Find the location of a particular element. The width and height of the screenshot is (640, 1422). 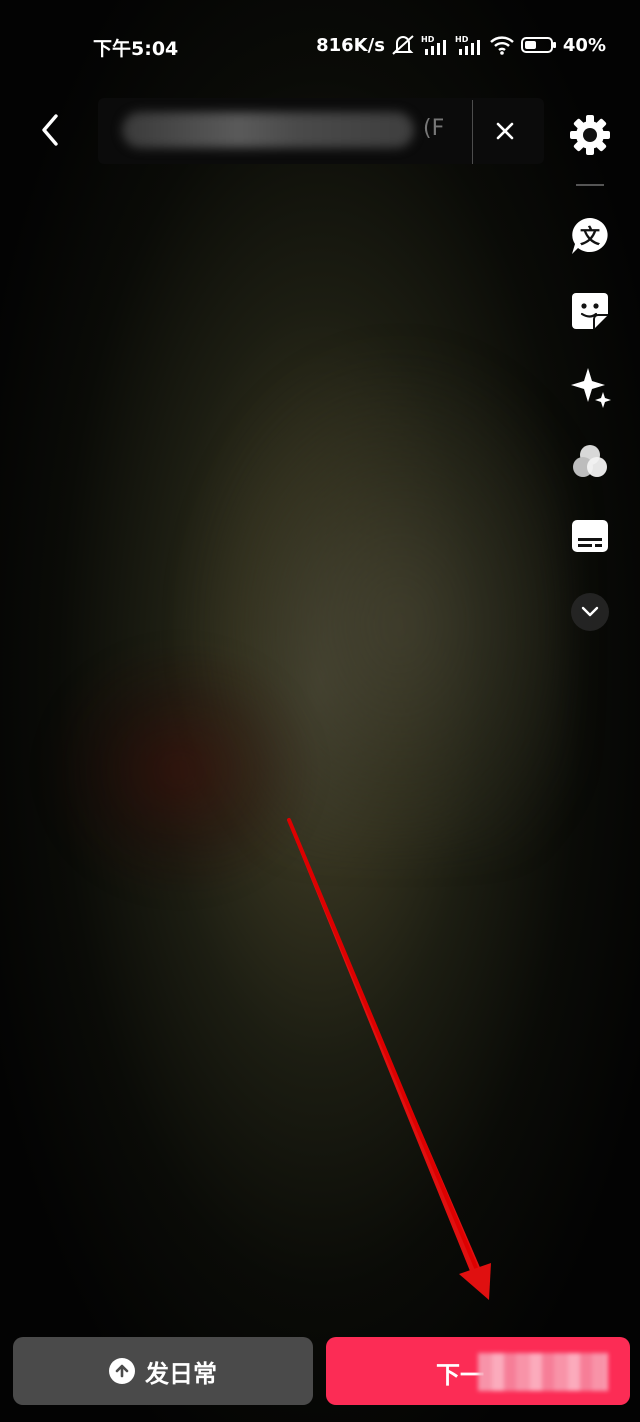

sticker-tool-button is located at coordinates (590, 311).